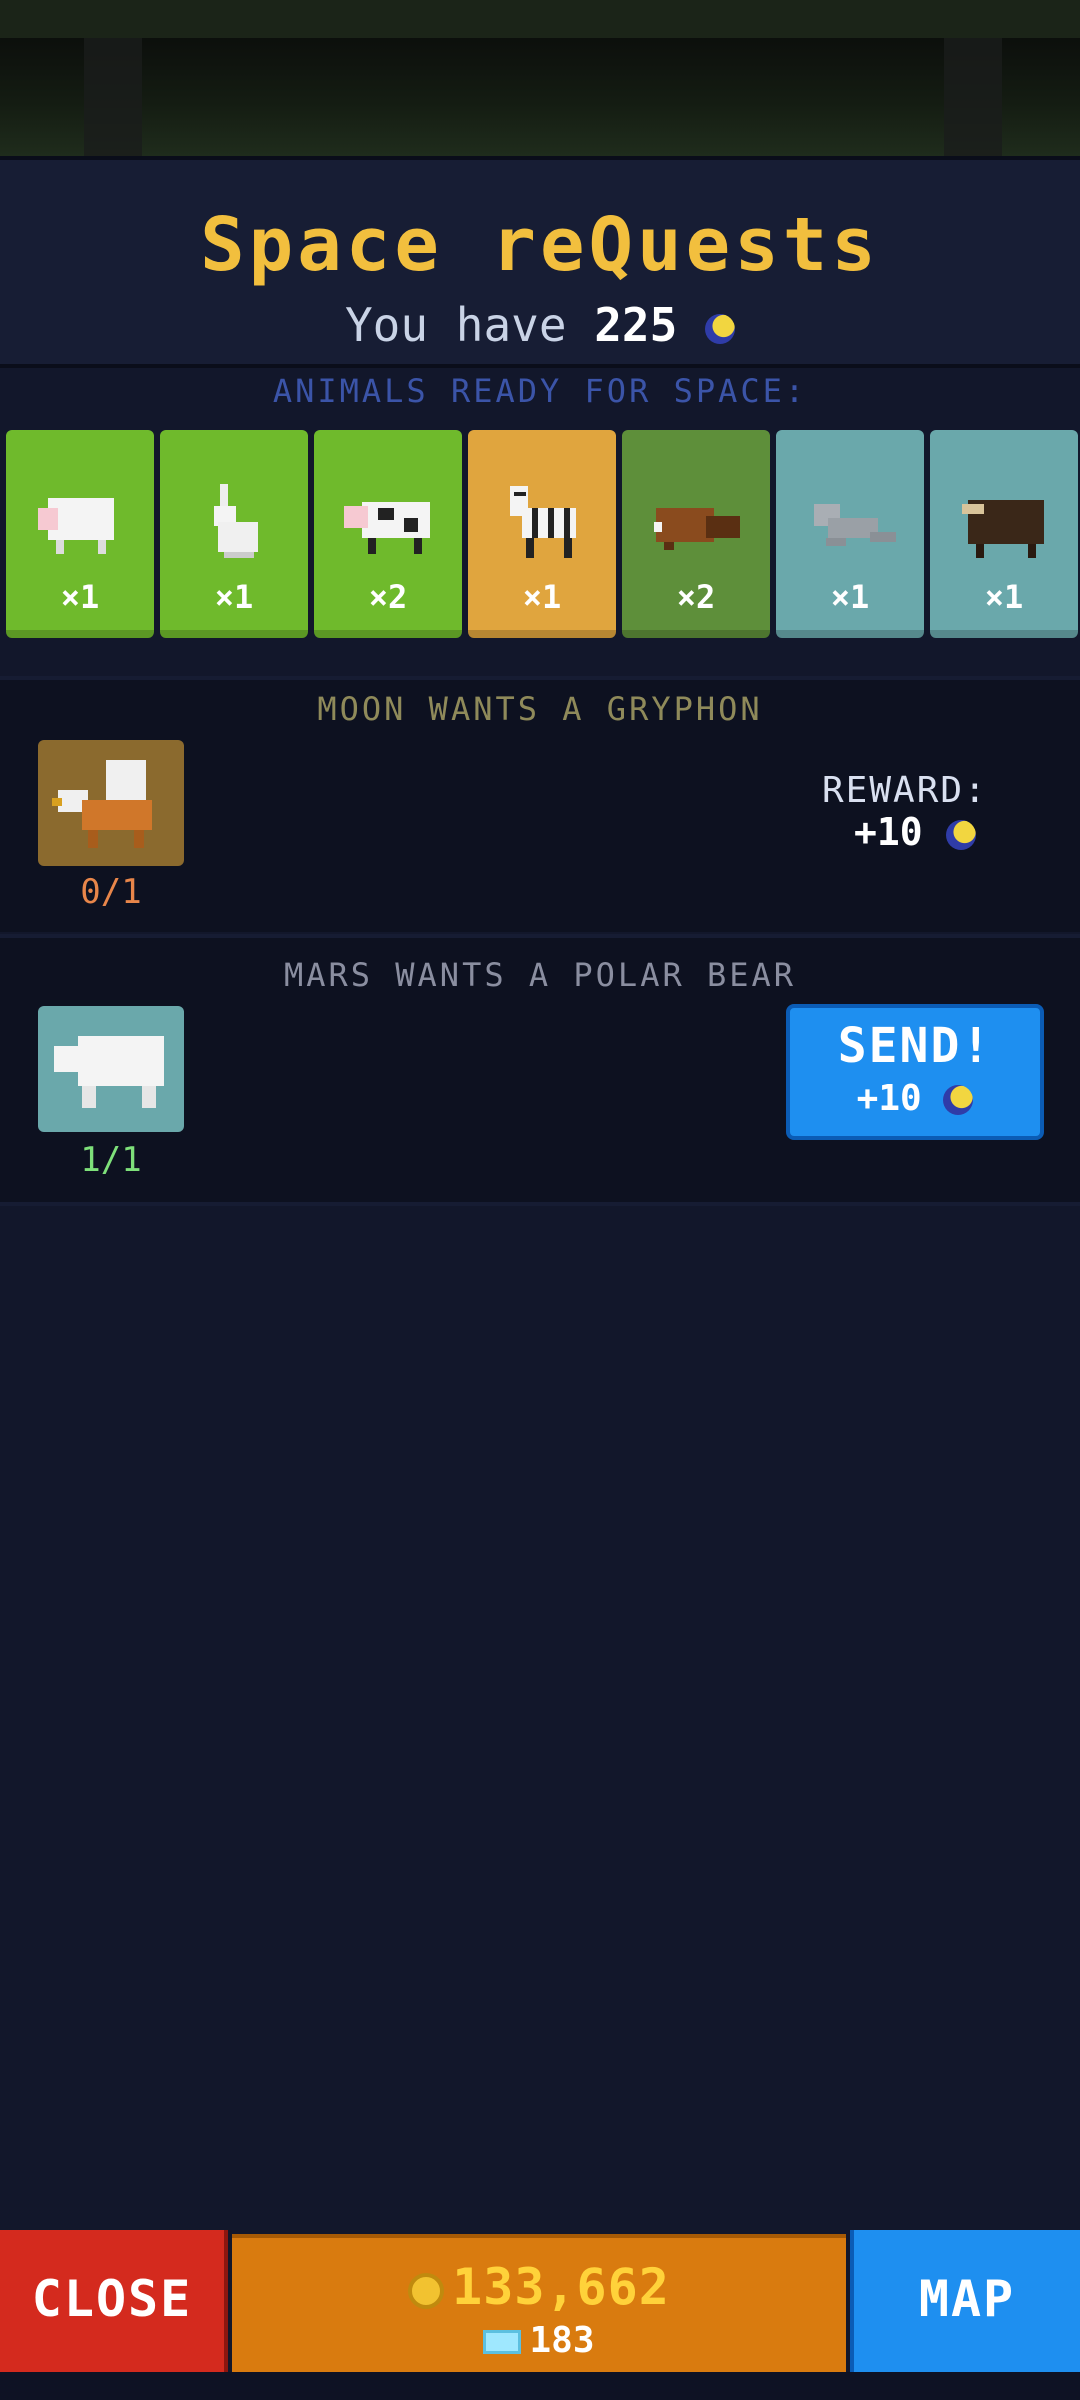 The height and width of the screenshot is (2400, 1080). What do you see at coordinates (905, 790) in the screenshot?
I see `reward-label: REWARD:` at bounding box center [905, 790].